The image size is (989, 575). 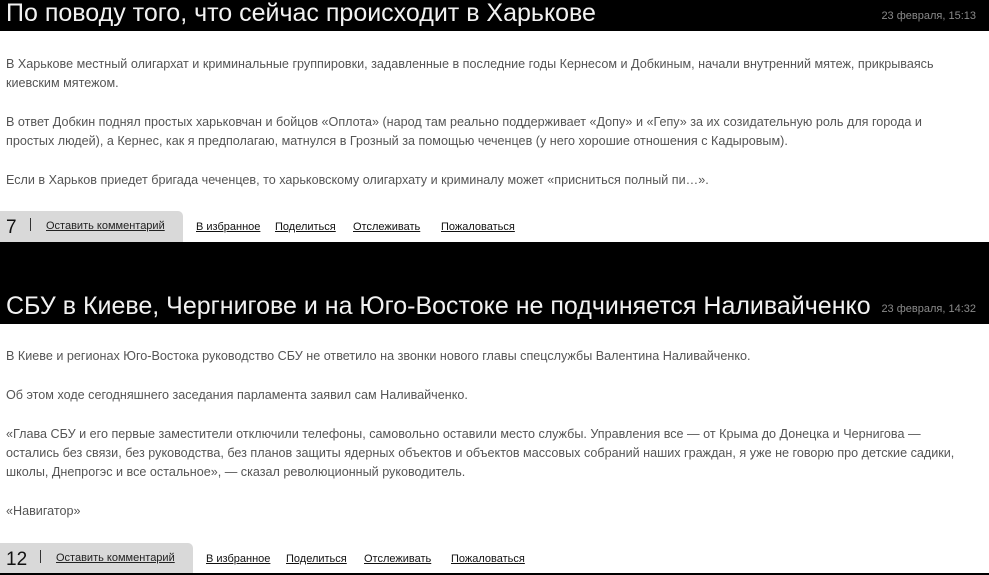 I want to click on post-paragraph: «Навигатор», so click(x=43, y=511).